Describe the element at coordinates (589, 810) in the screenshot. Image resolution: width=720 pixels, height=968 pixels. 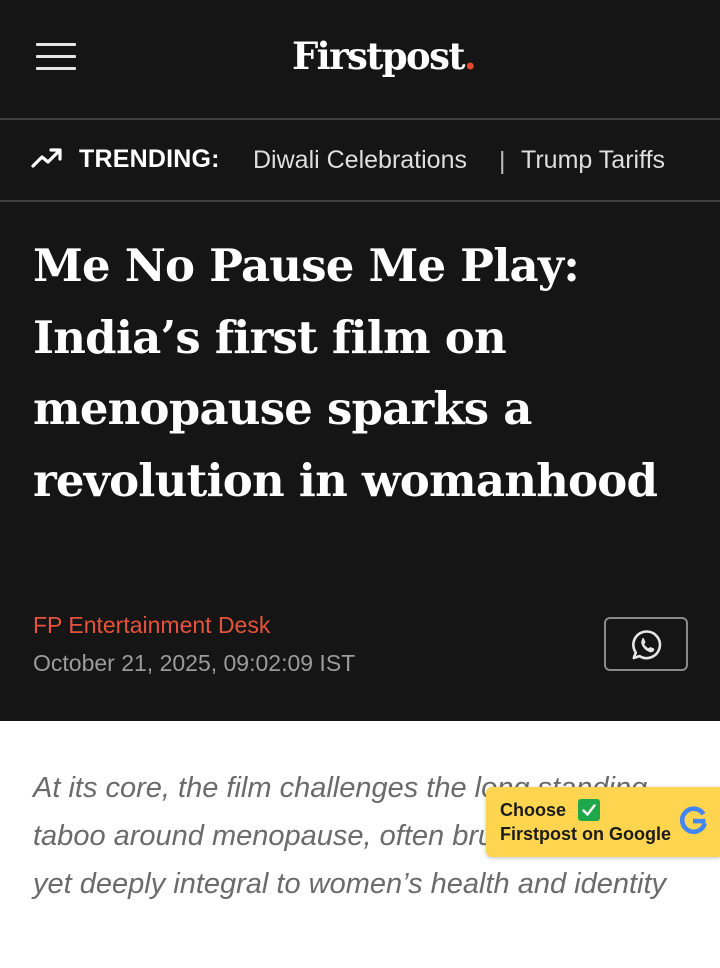
I see `checkbox-checked-icon` at that location.